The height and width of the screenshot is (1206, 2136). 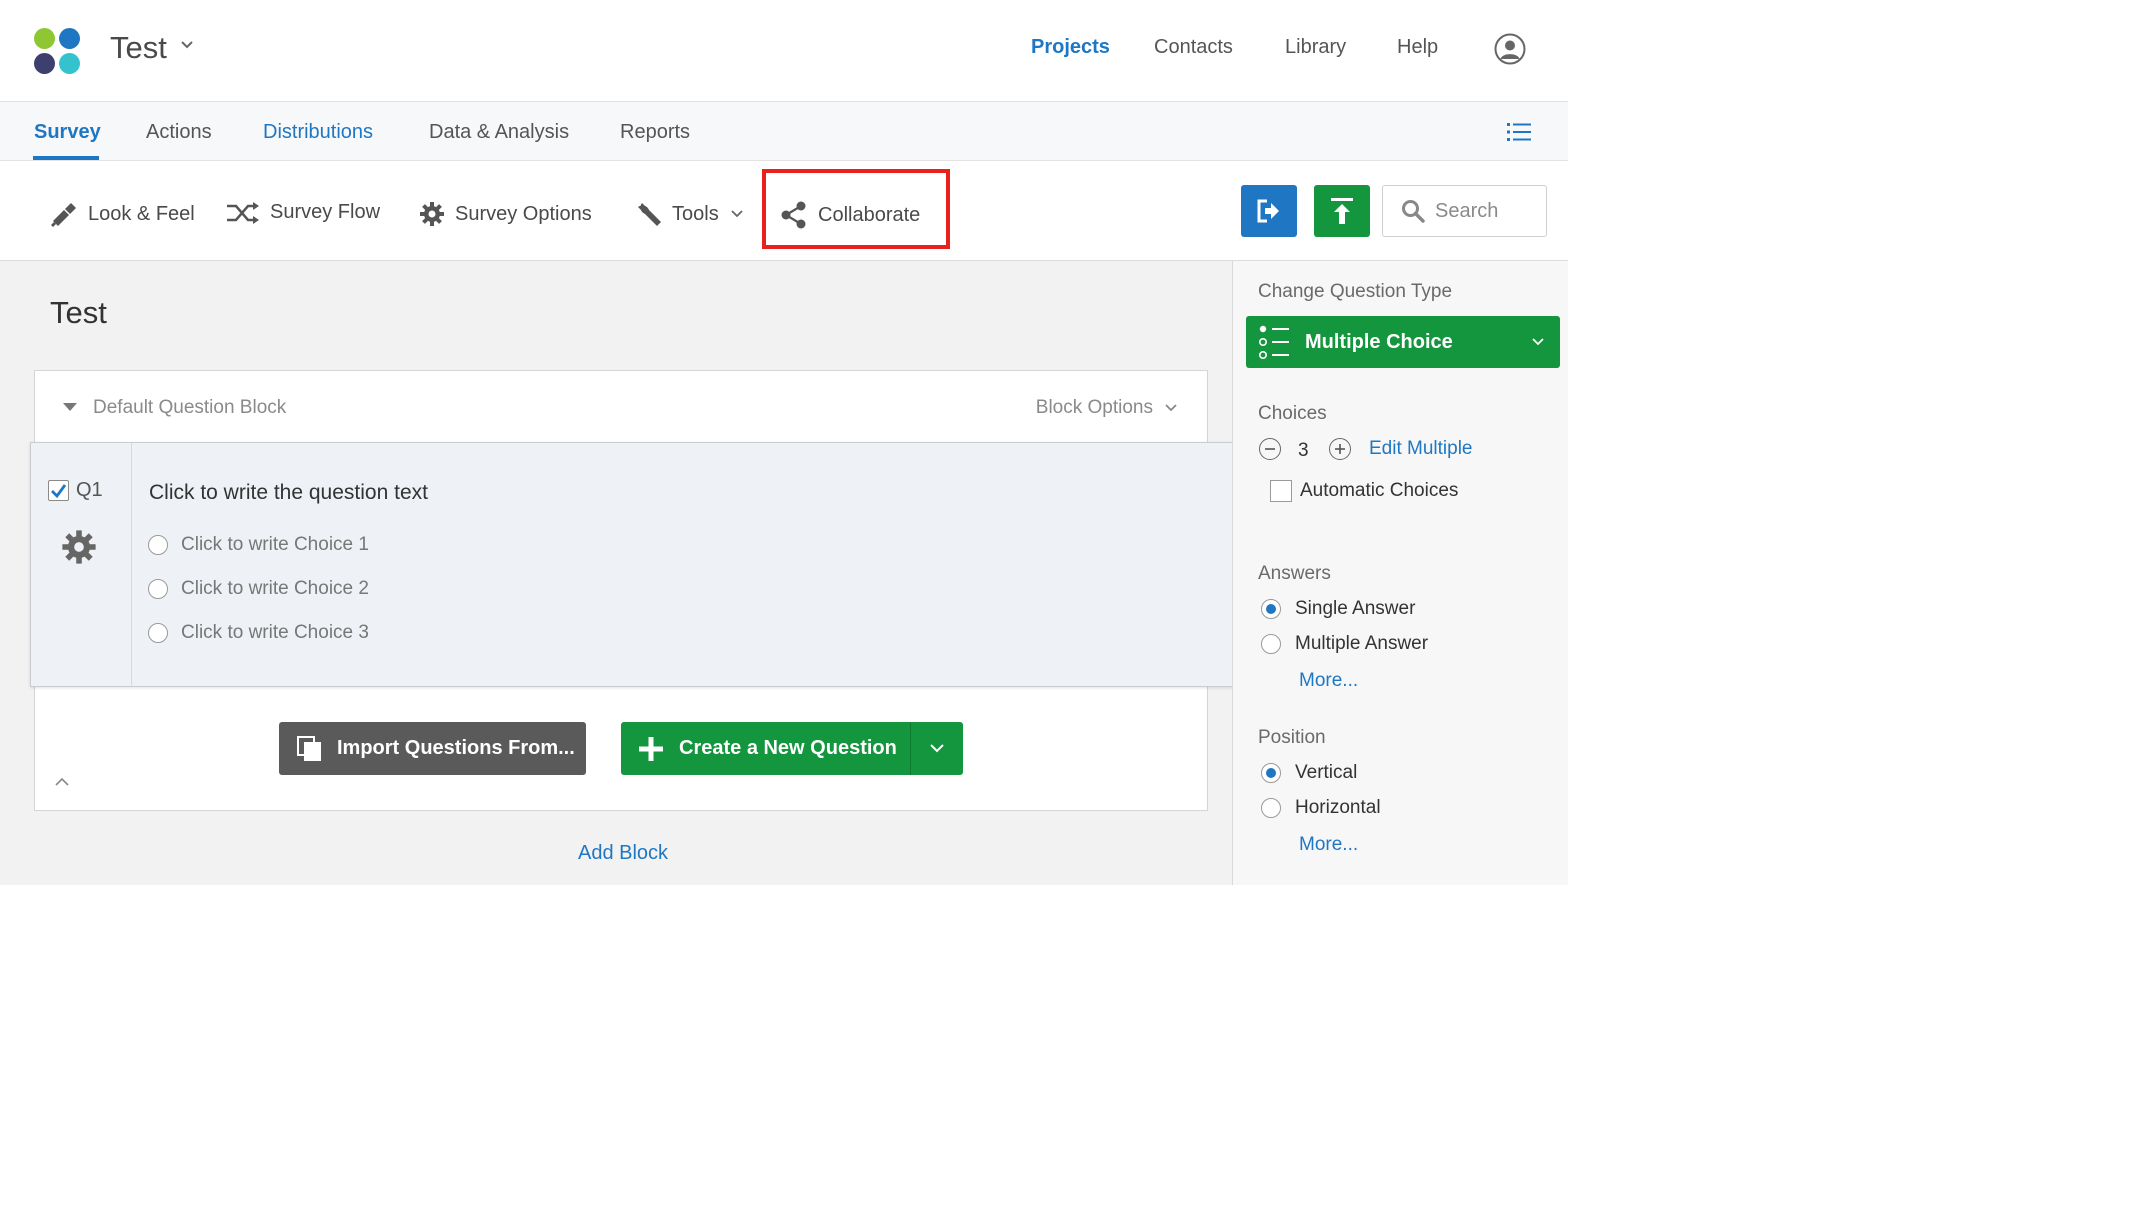 I want to click on search-input, so click(x=1485, y=211).